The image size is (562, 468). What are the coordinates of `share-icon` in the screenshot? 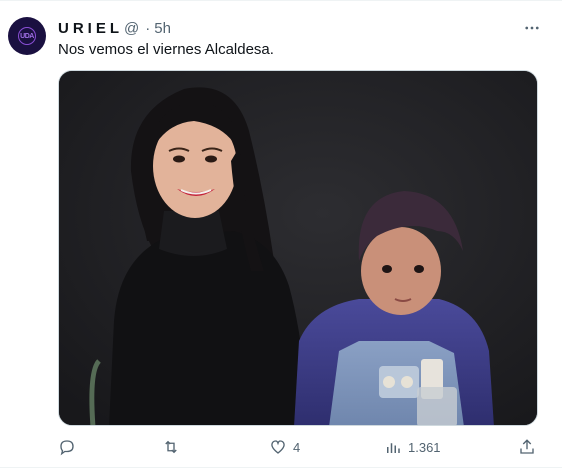 It's located at (527, 446).